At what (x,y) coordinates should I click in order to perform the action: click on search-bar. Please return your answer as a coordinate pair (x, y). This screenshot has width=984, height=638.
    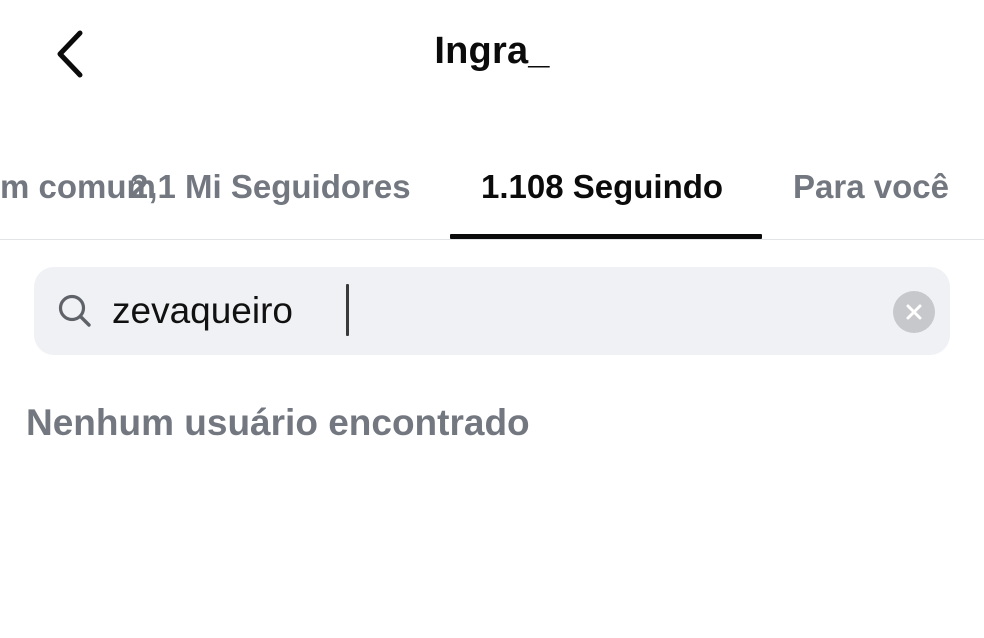
    Looking at the image, I should click on (492, 311).